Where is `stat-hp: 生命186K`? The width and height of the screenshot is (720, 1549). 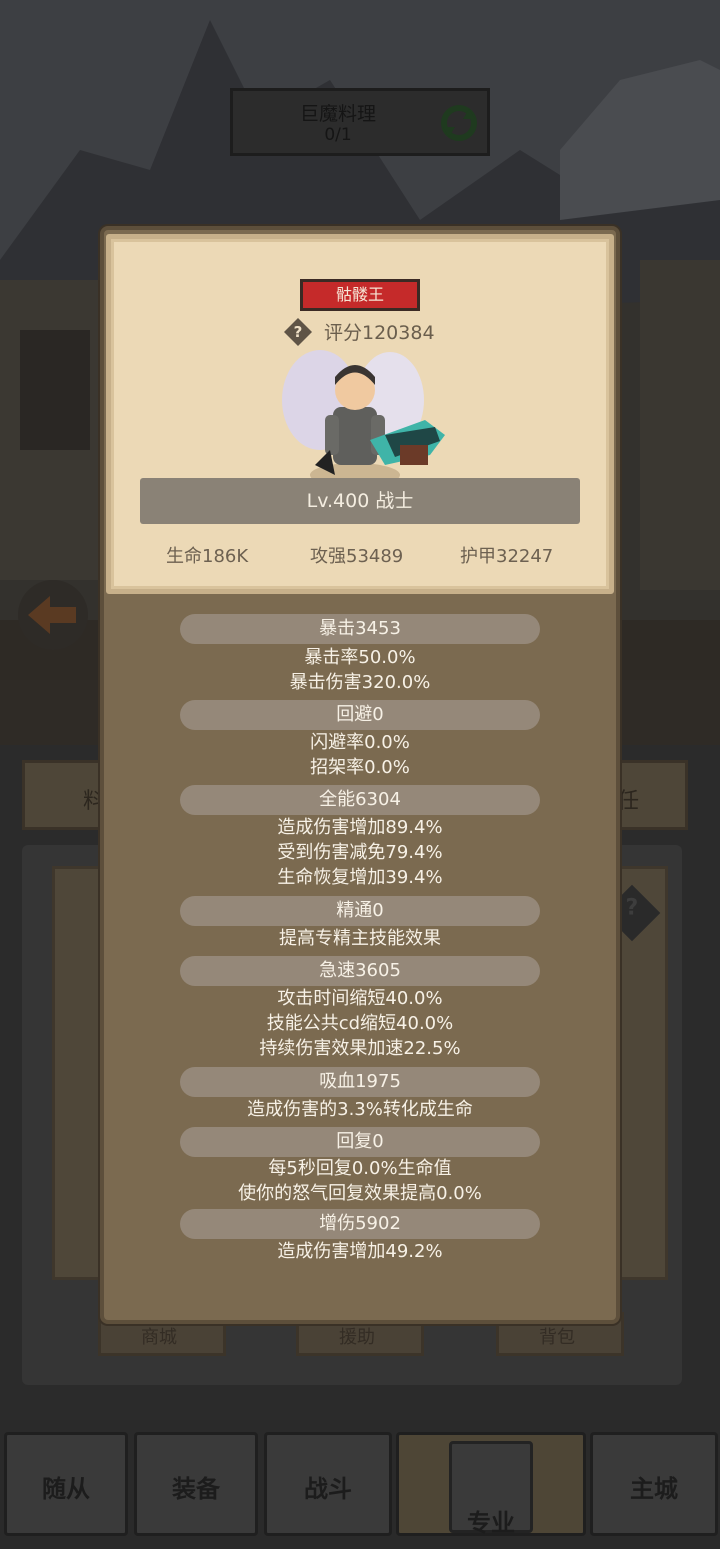
stat-hp: 生命186K is located at coordinates (207, 556).